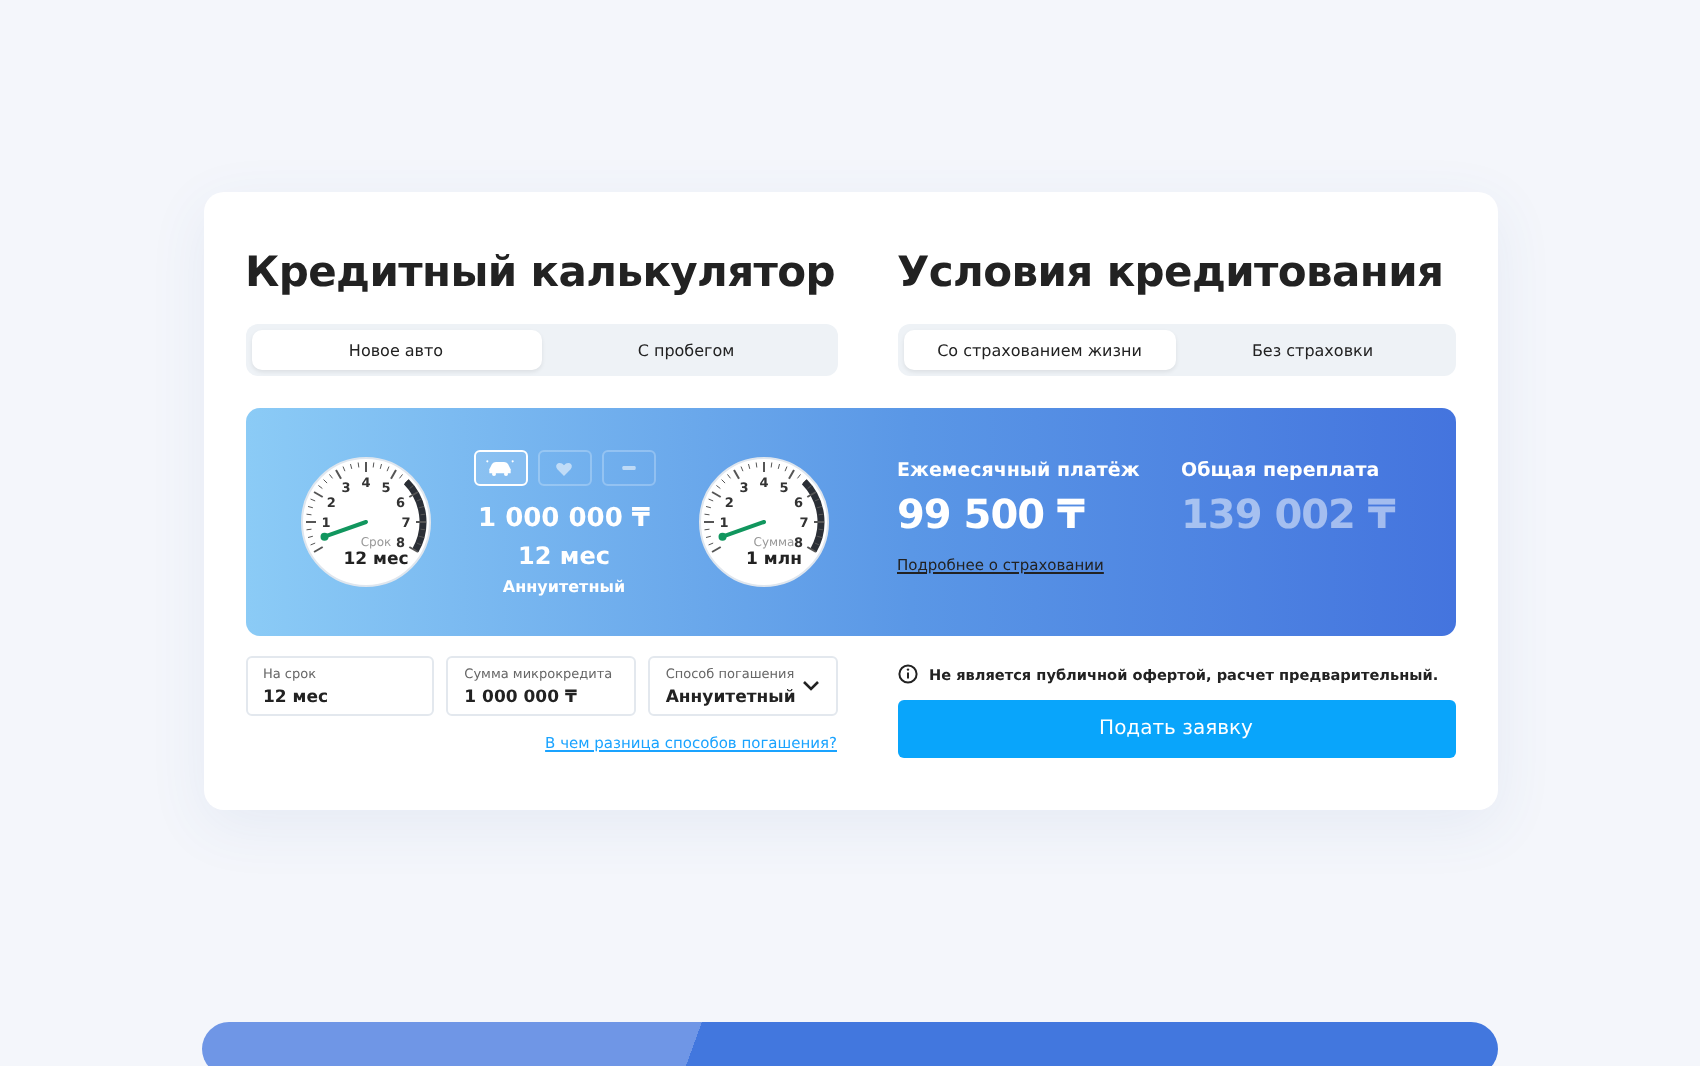  Describe the element at coordinates (773, 560) in the screenshot. I see `gauge-value: 1 млн` at that location.